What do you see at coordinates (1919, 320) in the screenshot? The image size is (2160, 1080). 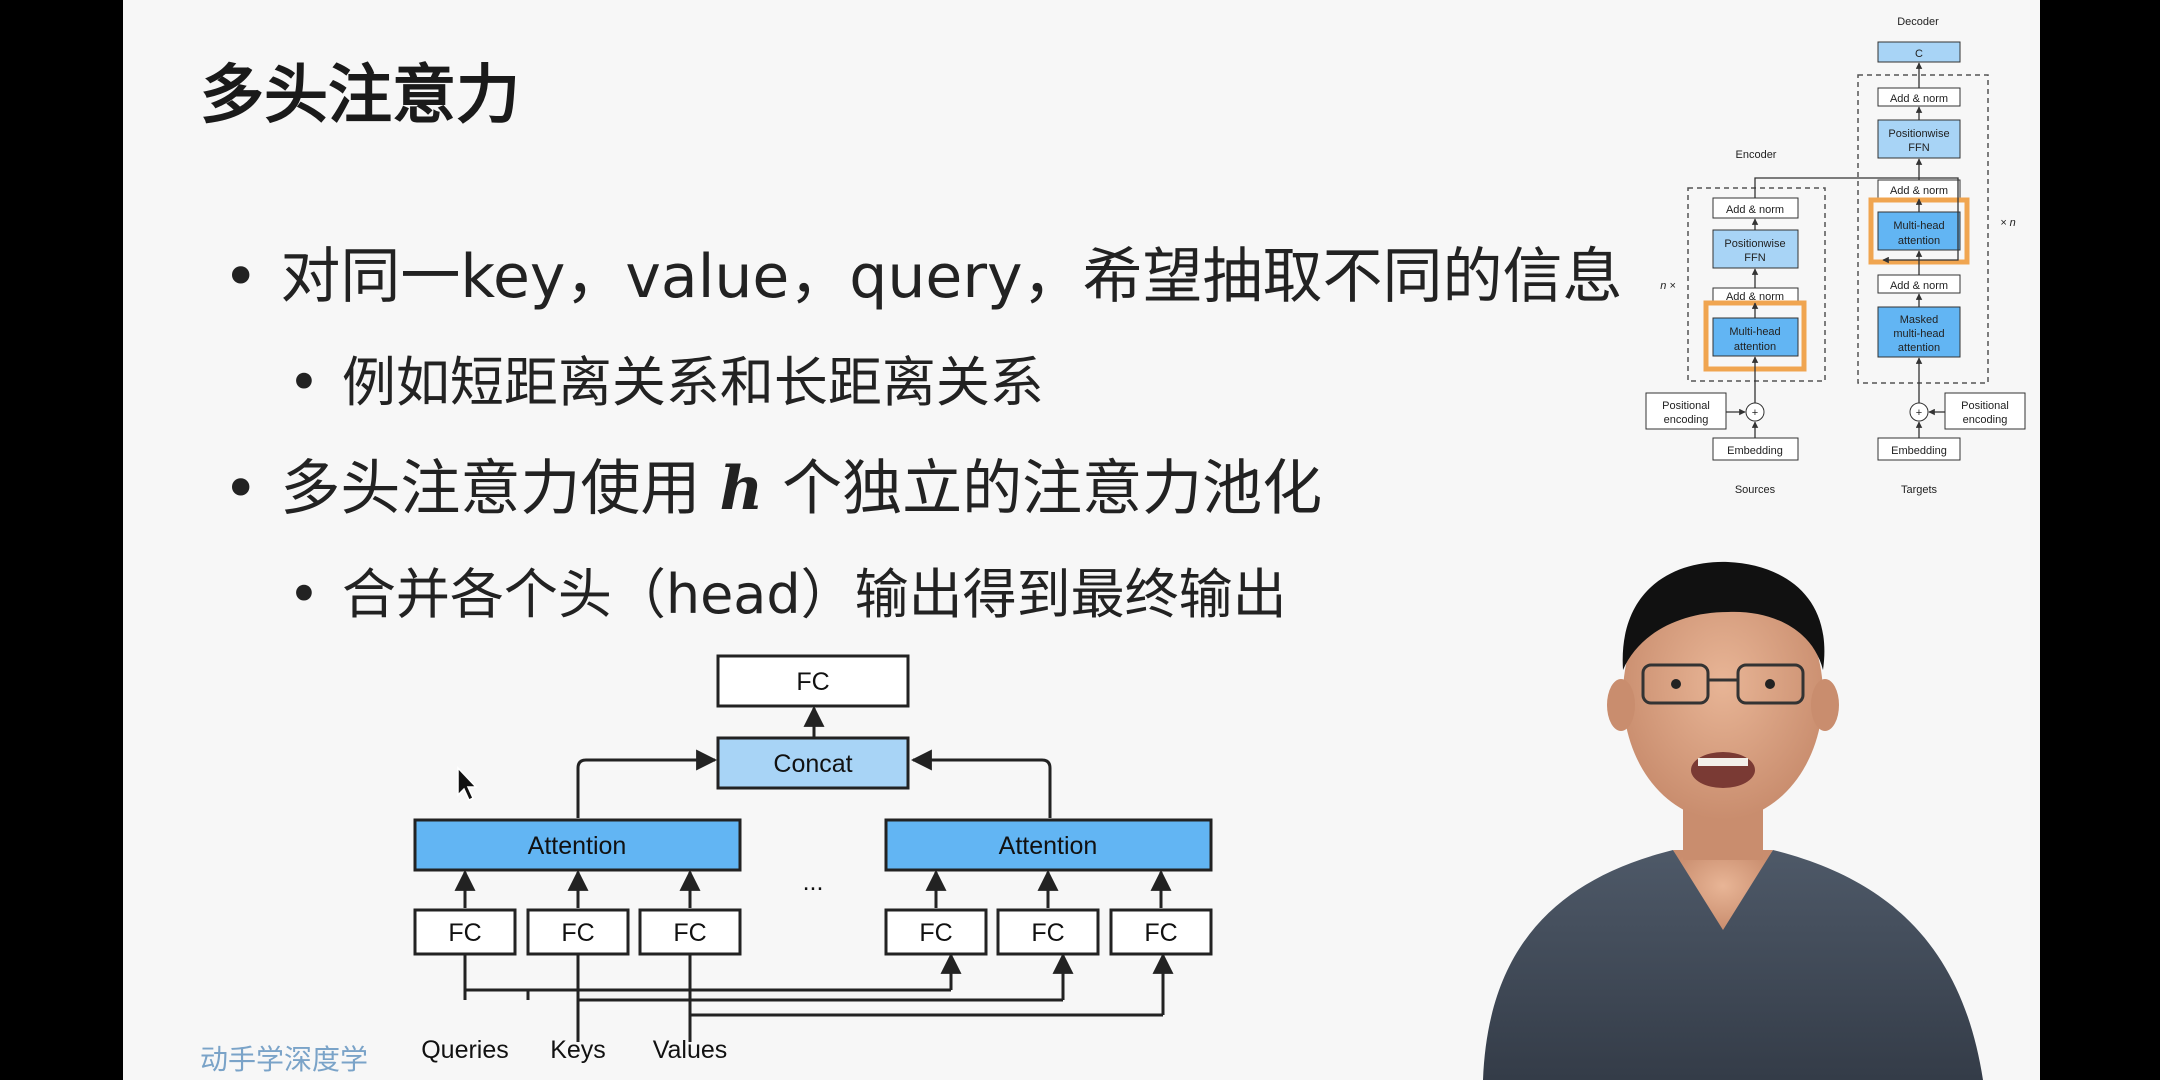 I see `svg-text: Masked` at bounding box center [1919, 320].